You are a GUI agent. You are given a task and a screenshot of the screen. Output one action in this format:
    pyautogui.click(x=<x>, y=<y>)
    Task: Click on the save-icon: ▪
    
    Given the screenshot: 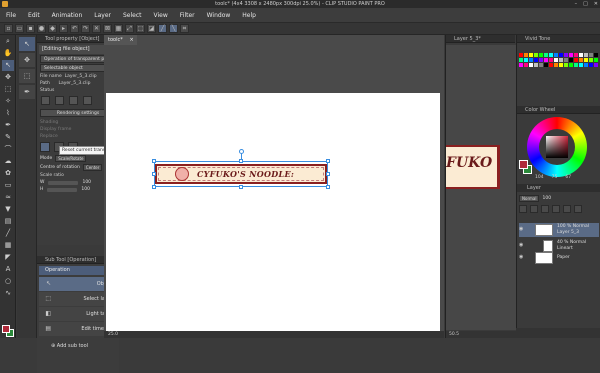 What is the action you would take?
    pyautogui.click(x=30, y=28)
    